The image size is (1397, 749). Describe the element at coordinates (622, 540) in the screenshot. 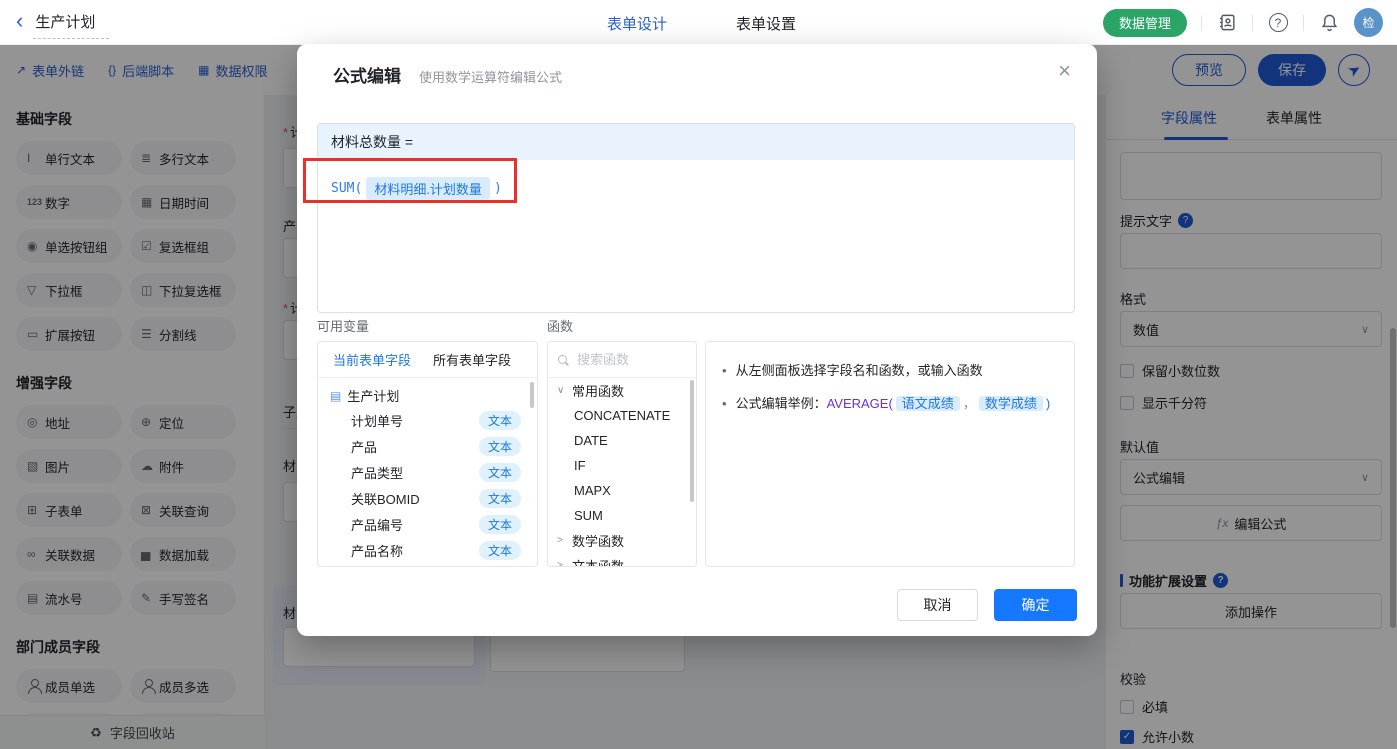

I see `function-group-math: > 数学函数` at that location.